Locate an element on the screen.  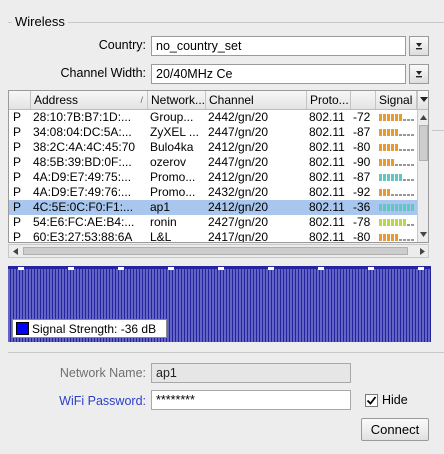
channel-width-select: 20/40MHz Ce is located at coordinates (278, 74).